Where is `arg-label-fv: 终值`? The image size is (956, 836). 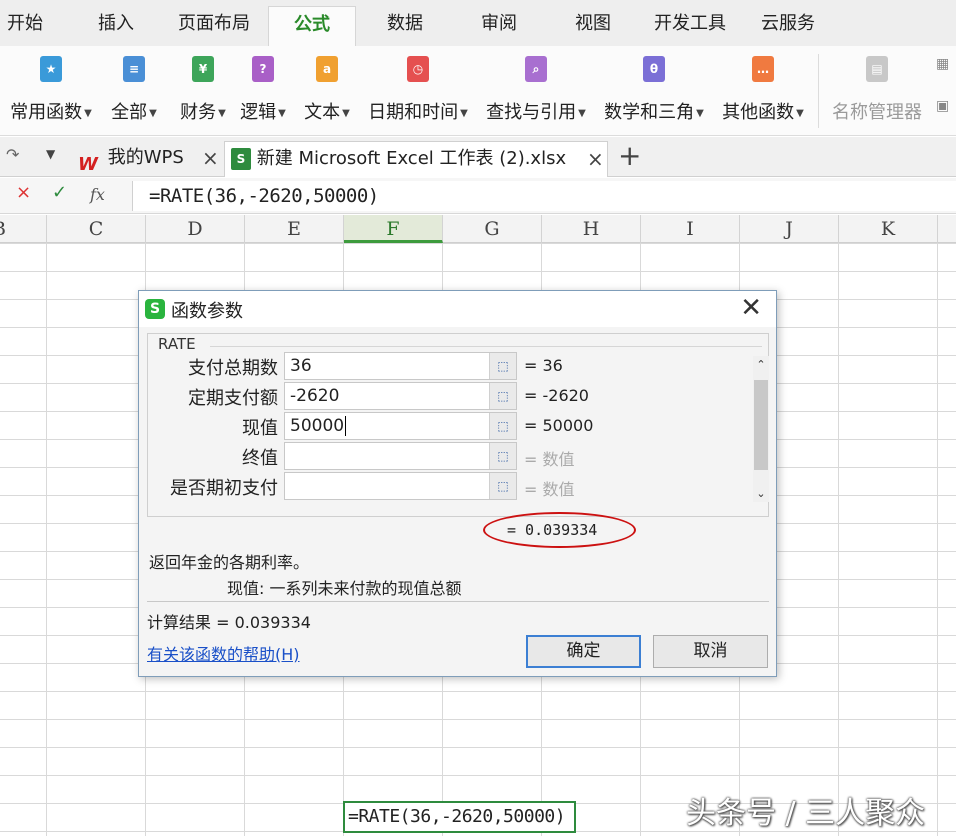
arg-label-fv: 终值 is located at coordinates (260, 458).